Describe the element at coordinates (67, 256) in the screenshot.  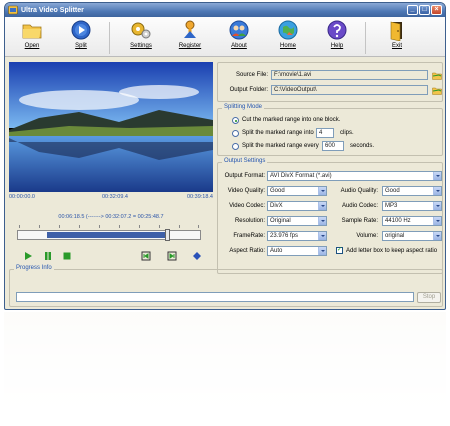
I see `stop-icon` at that location.